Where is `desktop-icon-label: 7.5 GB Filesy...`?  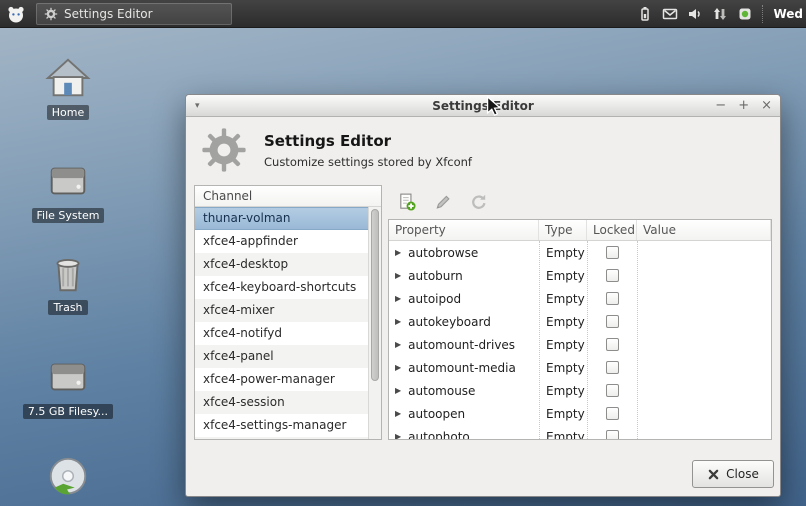
desktop-icon-label: 7.5 GB Filesy... is located at coordinates (68, 411).